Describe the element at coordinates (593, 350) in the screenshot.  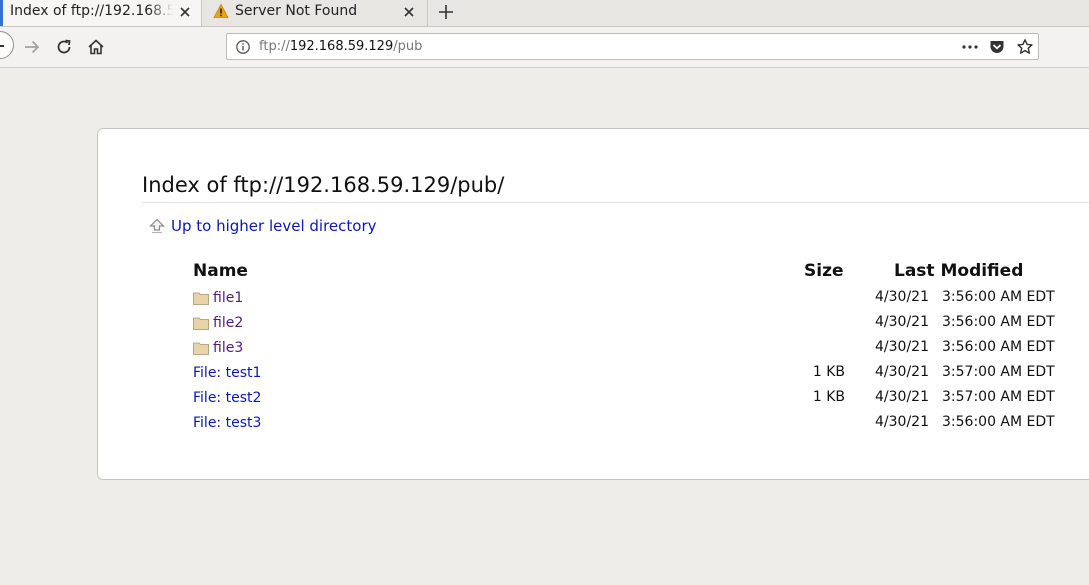
I see `table-row: file3 4/30/21 3:56:00 AM EDT` at that location.